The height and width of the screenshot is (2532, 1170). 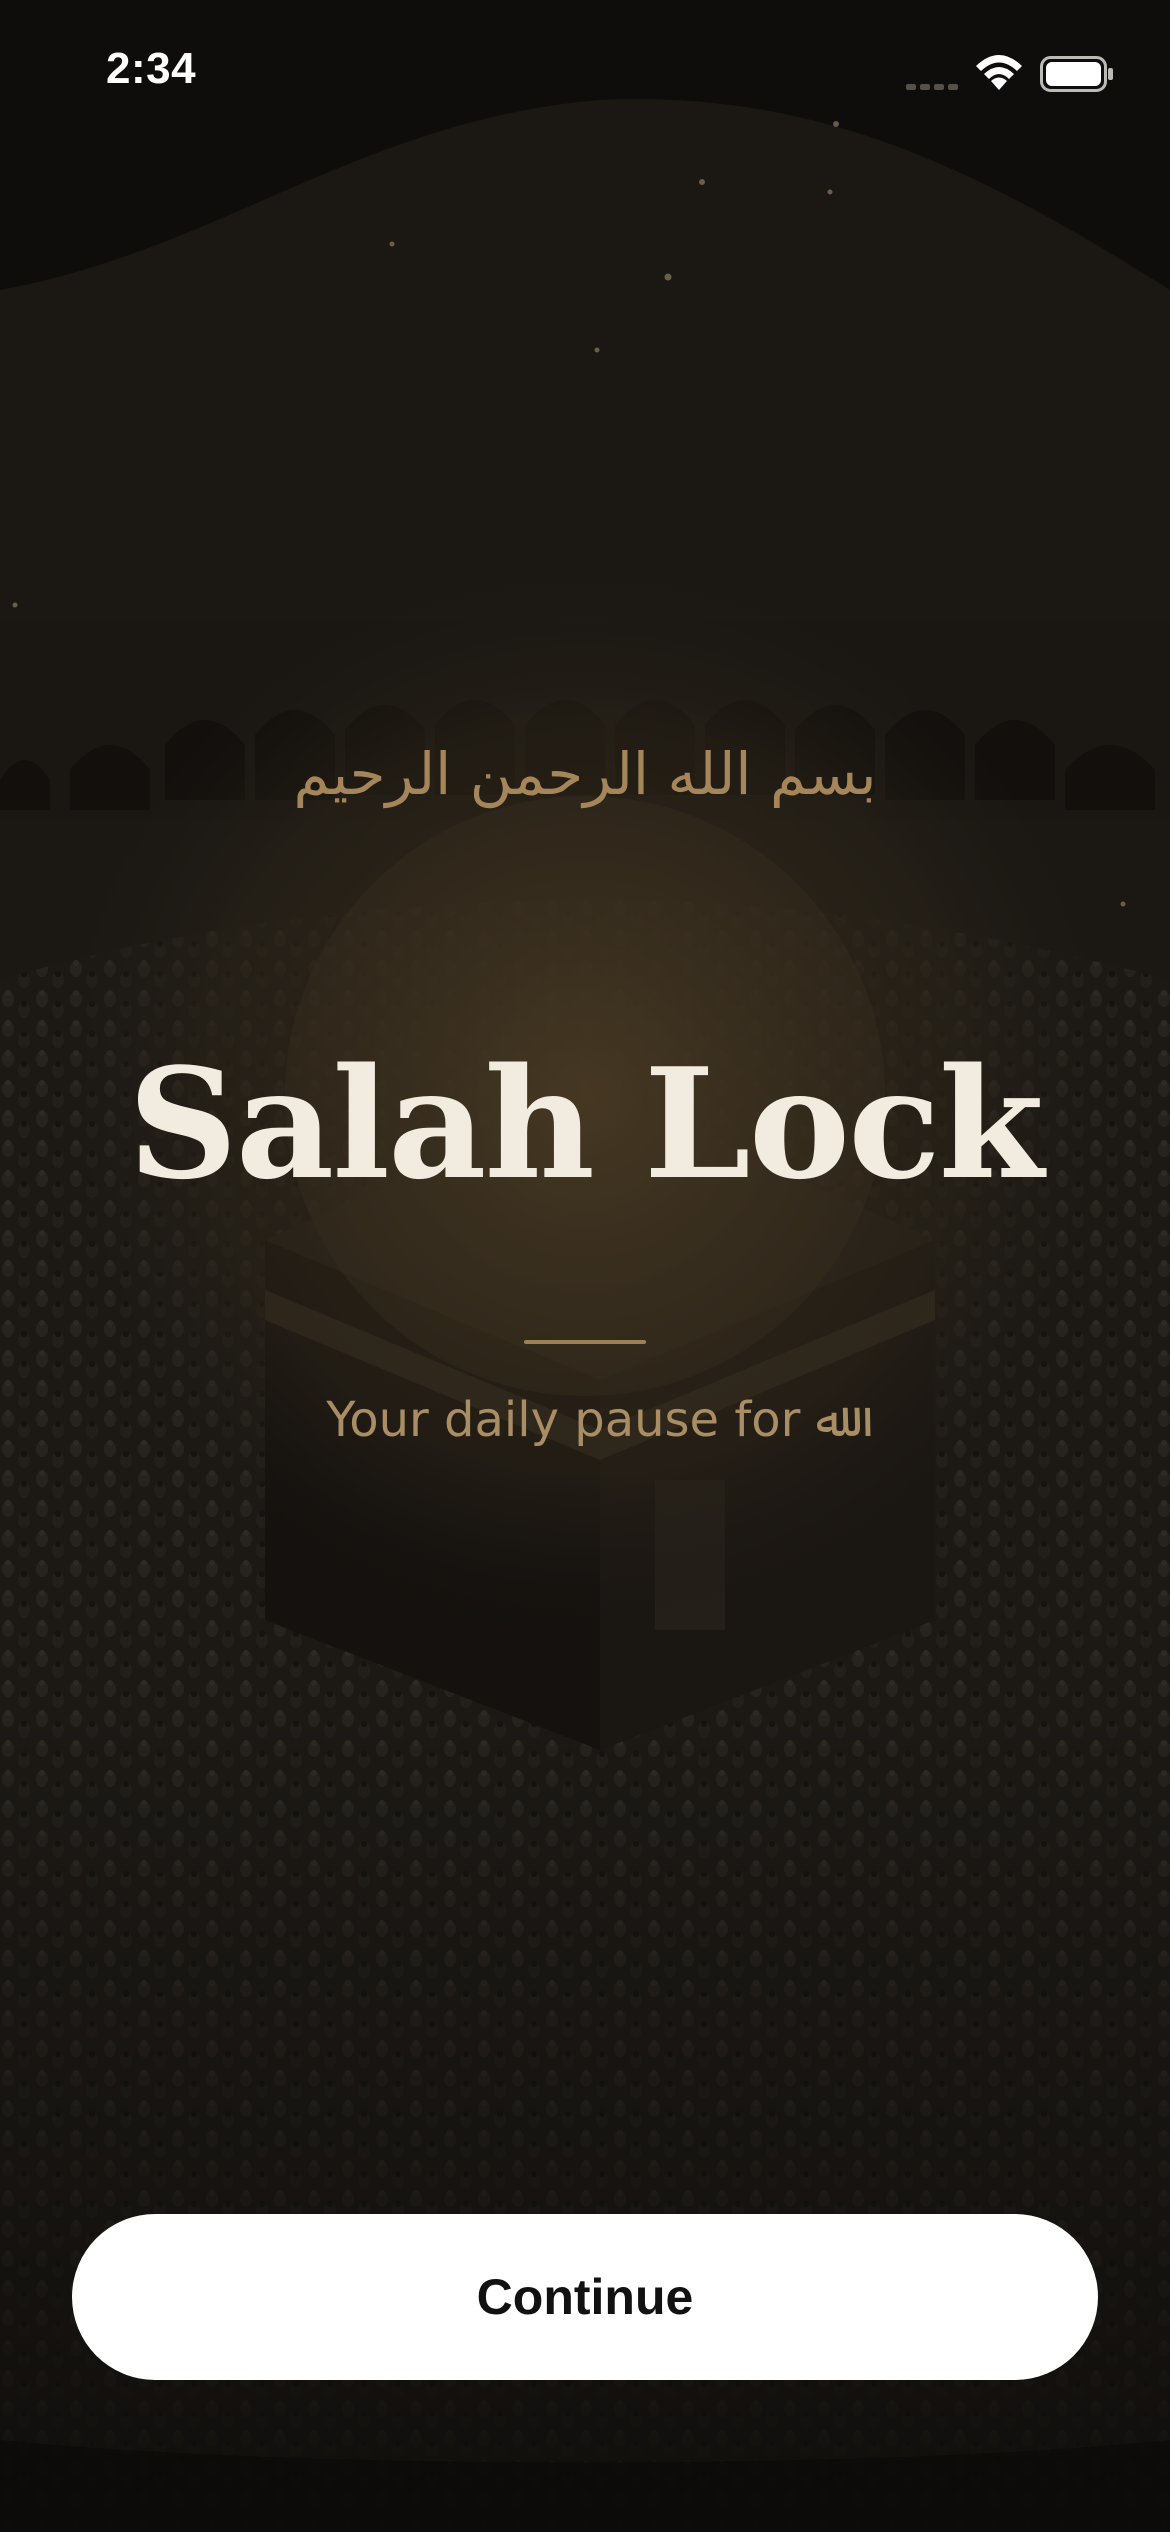 I want to click on title-divider, so click(x=585, y=1342).